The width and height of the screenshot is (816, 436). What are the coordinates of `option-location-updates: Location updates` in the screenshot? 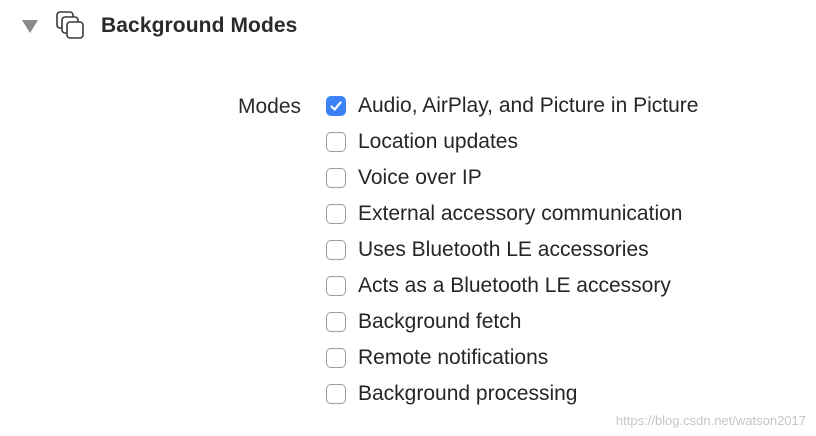 It's located at (512, 142).